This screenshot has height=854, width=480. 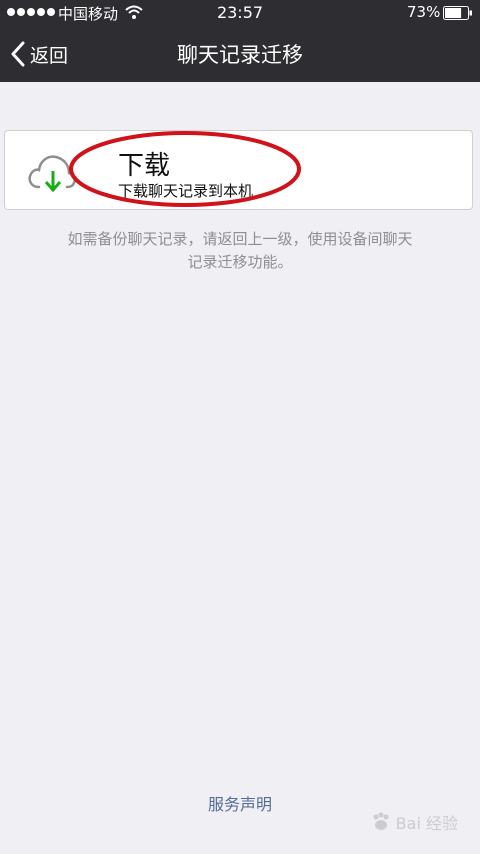 I want to click on info-line-1: 如需备份聊天记录，请返回上一级，使用设备间聊天, so click(x=240, y=239).